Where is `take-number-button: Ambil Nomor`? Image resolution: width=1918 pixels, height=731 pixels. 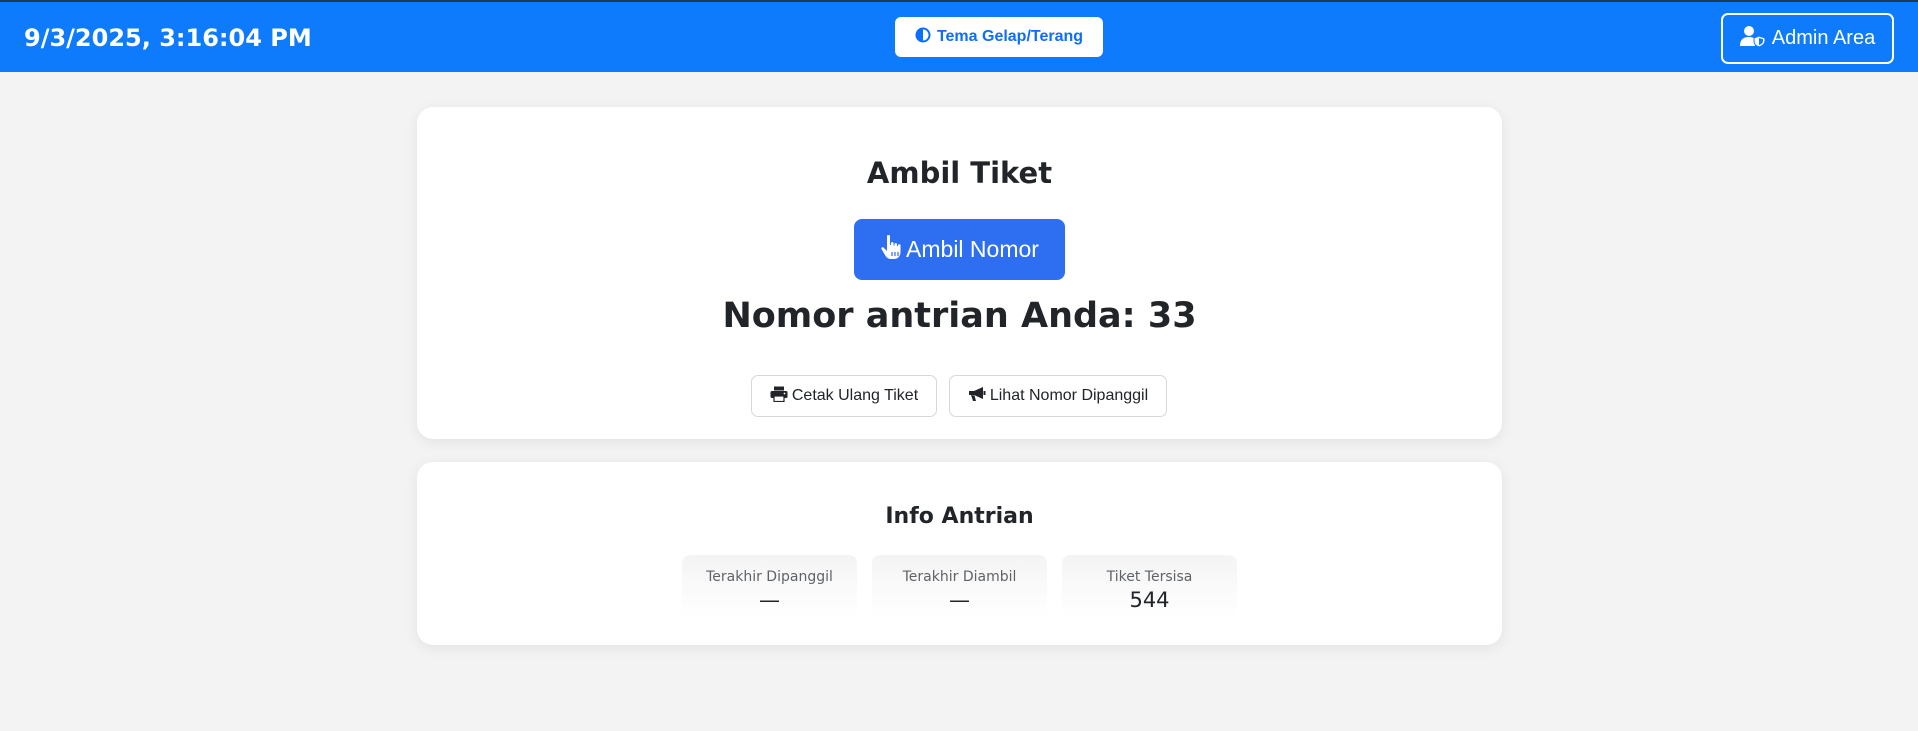 take-number-button: Ambil Nomor is located at coordinates (959, 249).